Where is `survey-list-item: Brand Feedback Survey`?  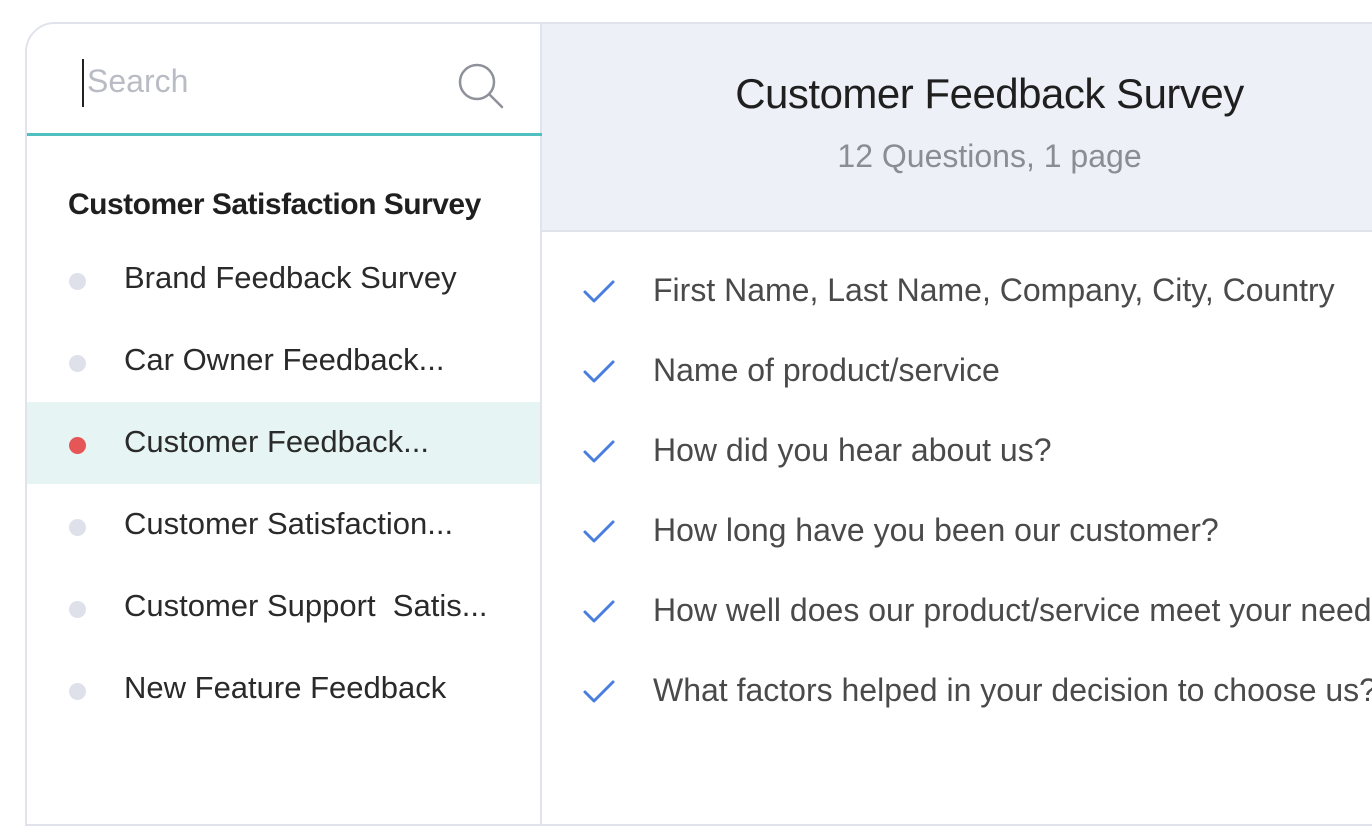
survey-list-item: Brand Feedback Survey is located at coordinates (283, 279).